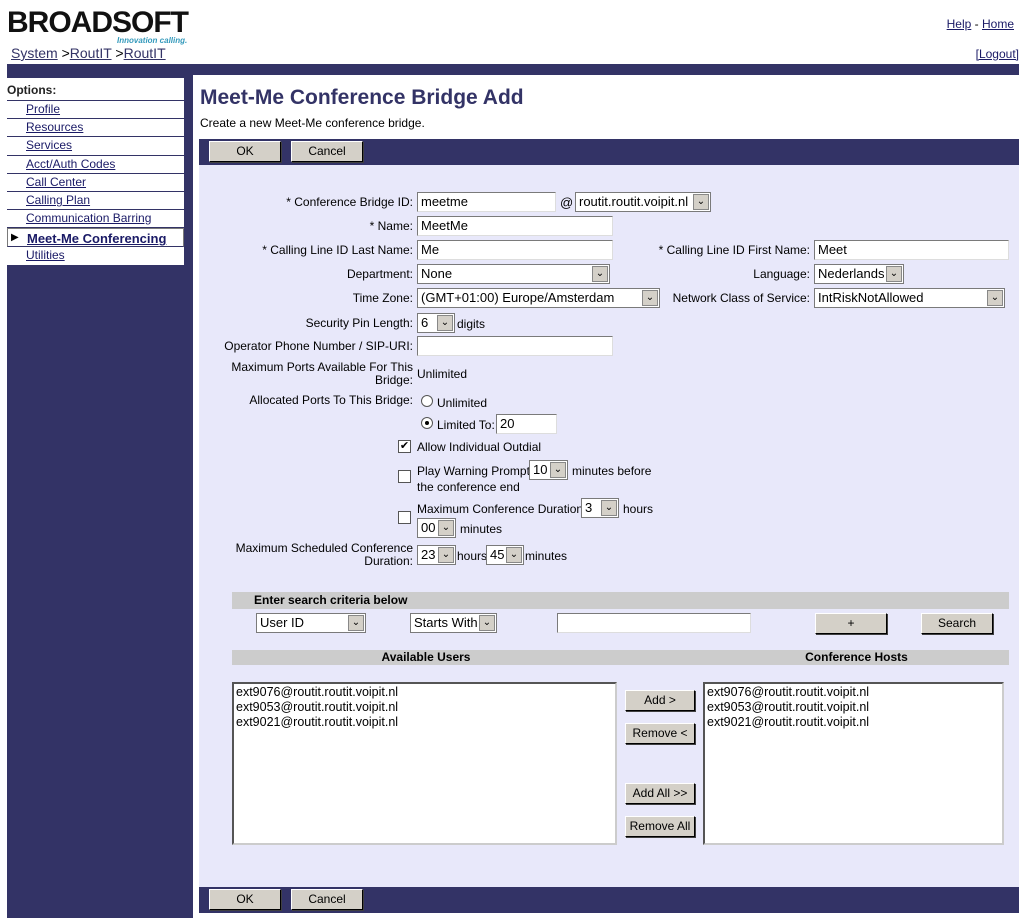 Image resolution: width=1024 pixels, height=918 pixels. Describe the element at coordinates (95, 89) in the screenshot. I see `options-title: Options:` at that location.